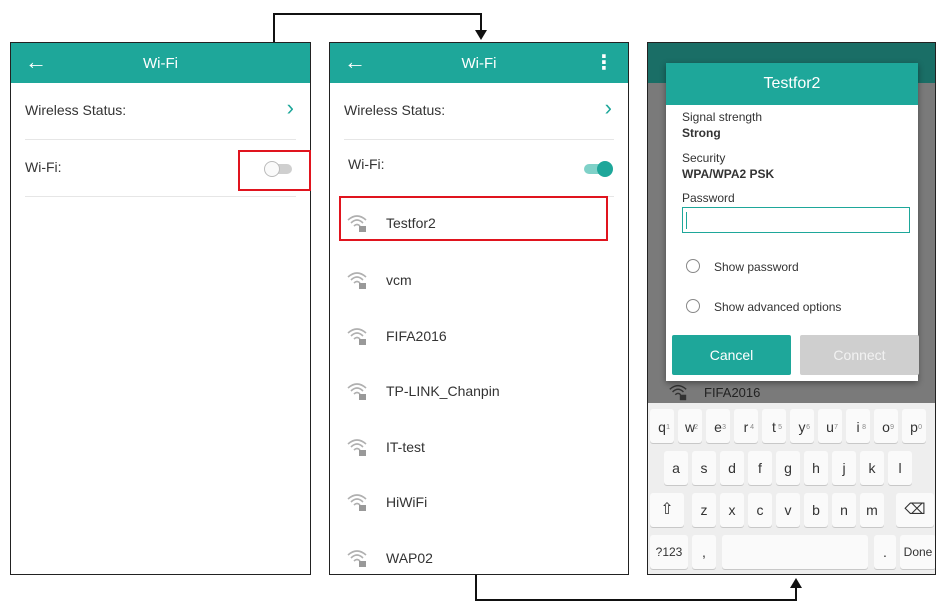 This screenshot has width=936, height=605. I want to click on cancel-button: Cancel, so click(731, 355).